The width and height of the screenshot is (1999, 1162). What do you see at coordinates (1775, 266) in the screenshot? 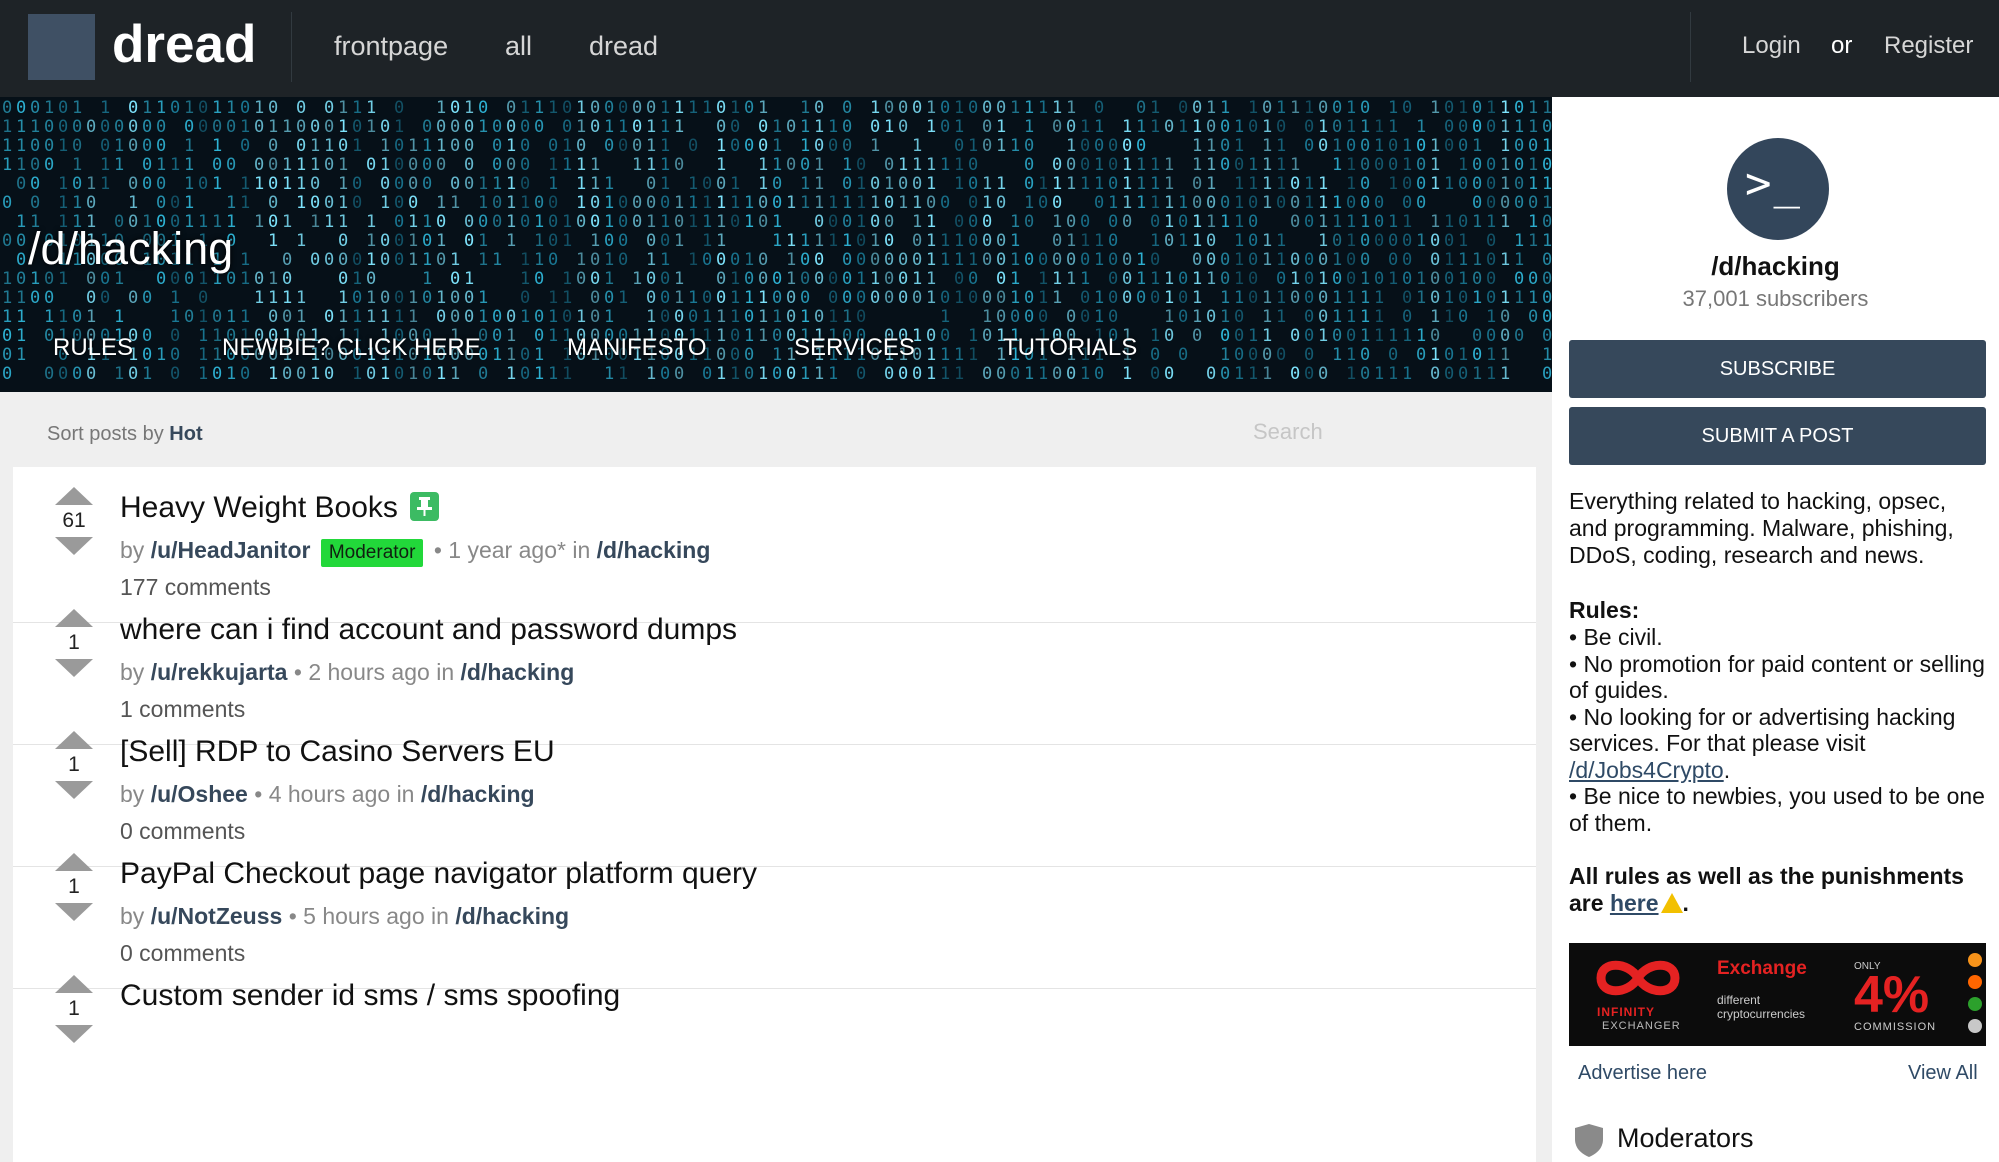
I see `sidebar-sub-name: /d/hacking` at bounding box center [1775, 266].